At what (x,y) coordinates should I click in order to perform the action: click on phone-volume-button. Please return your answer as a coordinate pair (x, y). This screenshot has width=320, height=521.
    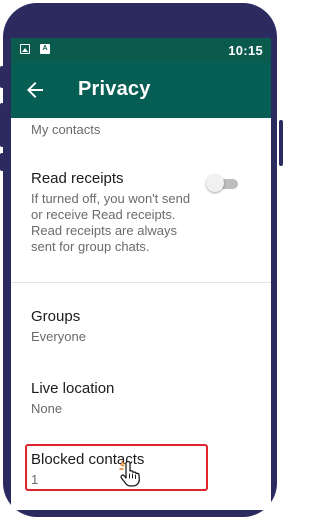
    Looking at the image, I should click on (2, 125).